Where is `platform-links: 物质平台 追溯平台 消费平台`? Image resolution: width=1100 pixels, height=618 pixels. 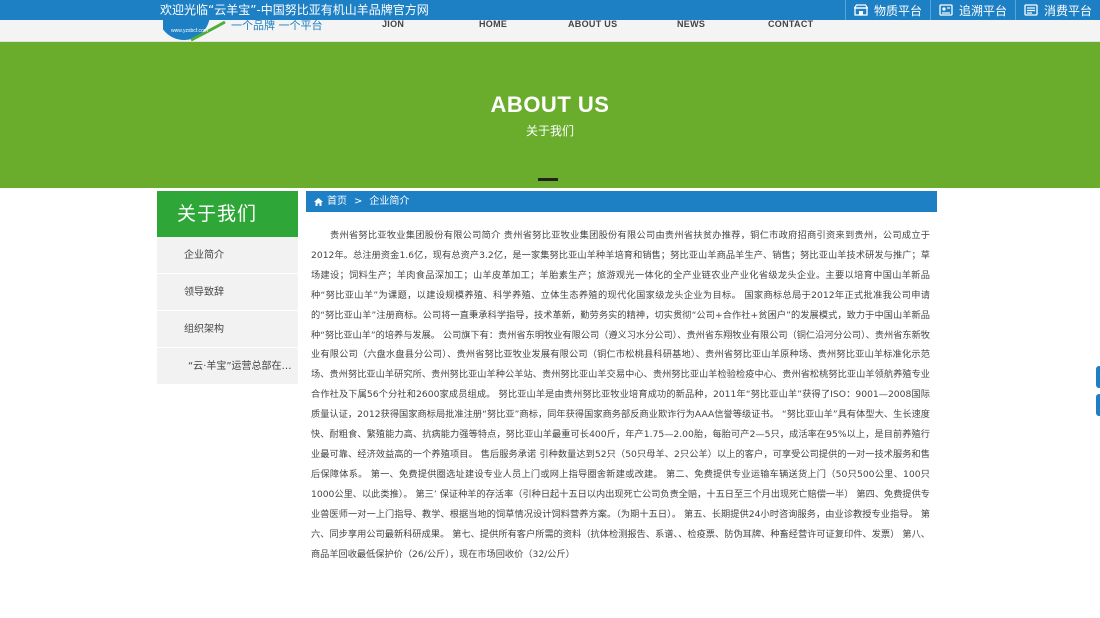
platform-links: 物质平台 追溯平台 消费平台 is located at coordinates (972, 10).